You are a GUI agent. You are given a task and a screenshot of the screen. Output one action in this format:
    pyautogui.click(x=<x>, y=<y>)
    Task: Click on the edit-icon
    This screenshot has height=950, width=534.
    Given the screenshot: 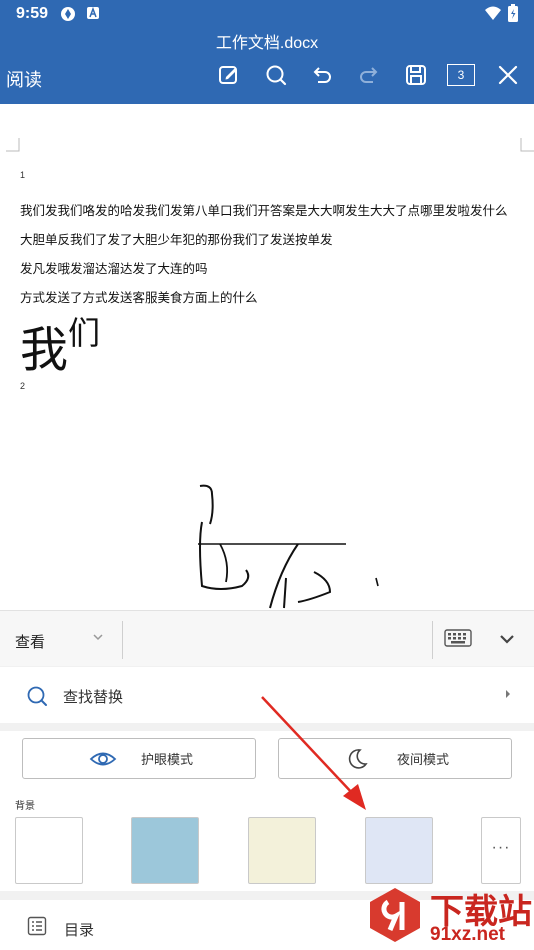 What is the action you would take?
    pyautogui.click(x=228, y=75)
    